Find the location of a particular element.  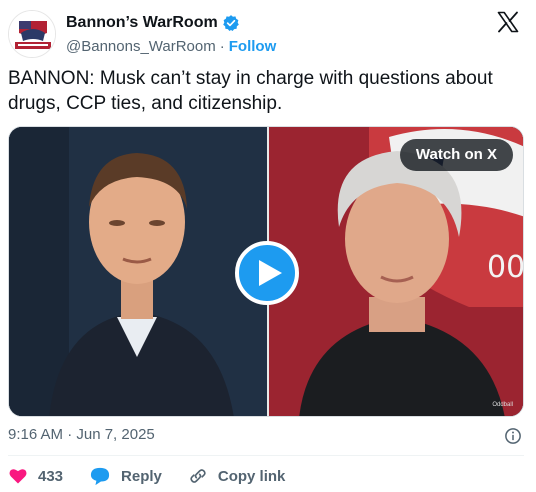

display-name: Bannon’s WarRoom is located at coordinates (142, 23).